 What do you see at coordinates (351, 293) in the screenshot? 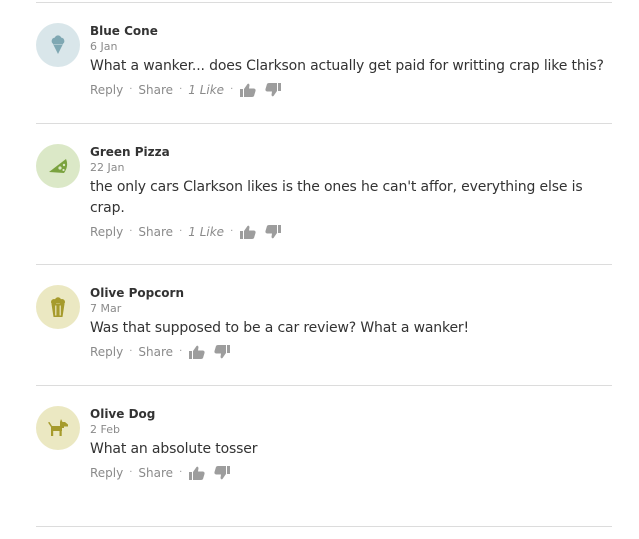
I see `comment-author: Olive Popcorn` at bounding box center [351, 293].